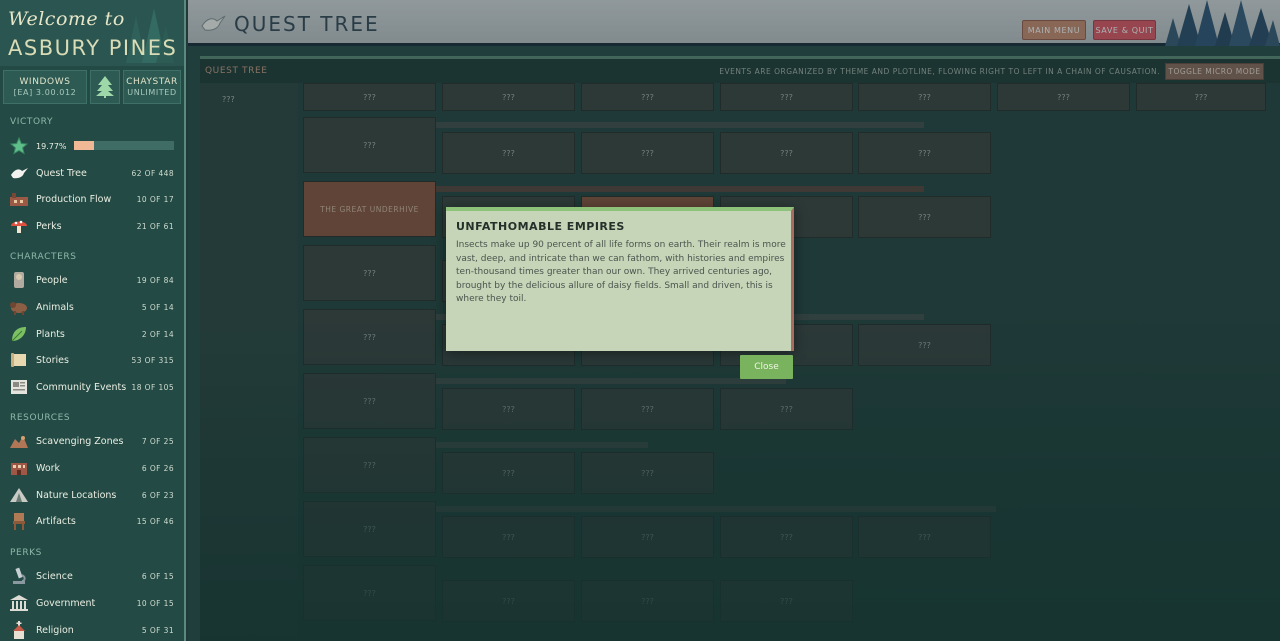 The width and height of the screenshot is (1280, 641). I want to click on building-icon, so click(19, 468).